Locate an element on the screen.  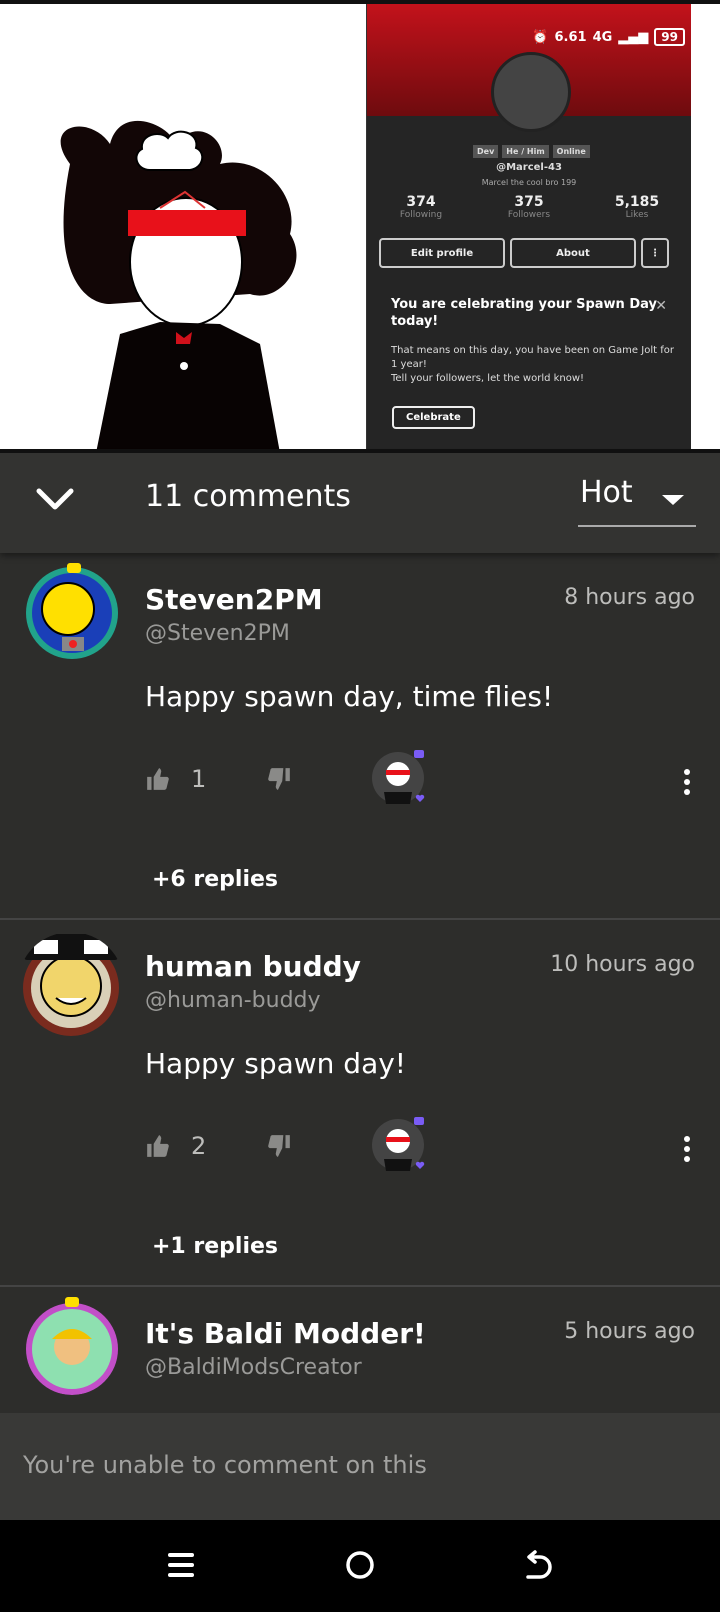
comment-author: Steven2PM is located at coordinates (234, 599).